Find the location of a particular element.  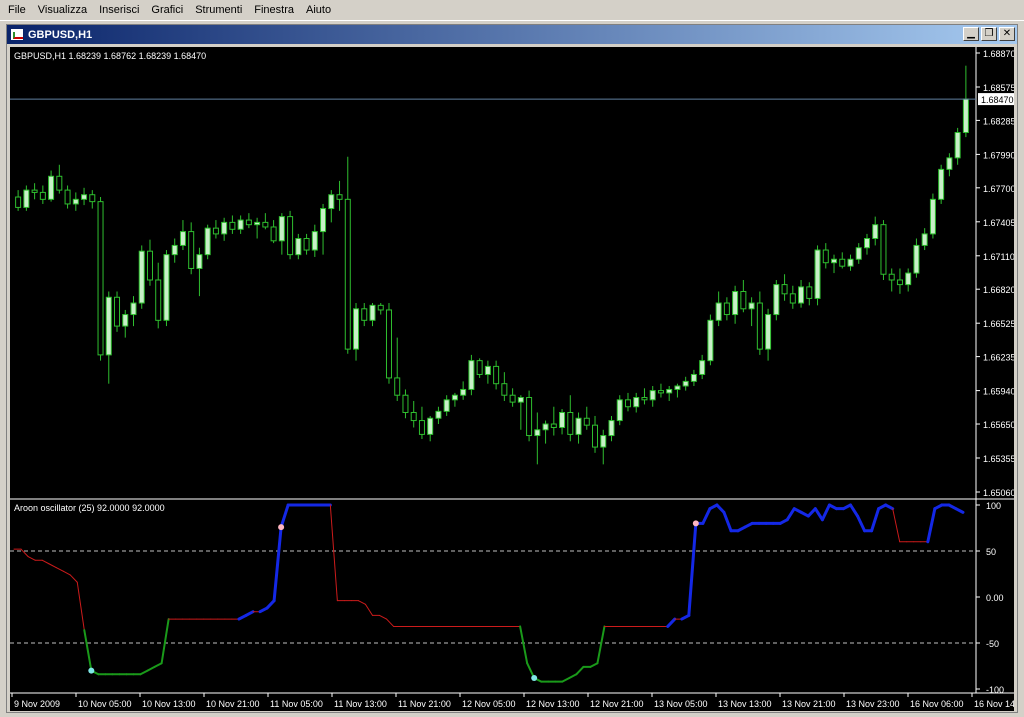

price-axis-label: 1.68870 is located at coordinates (998, 54).